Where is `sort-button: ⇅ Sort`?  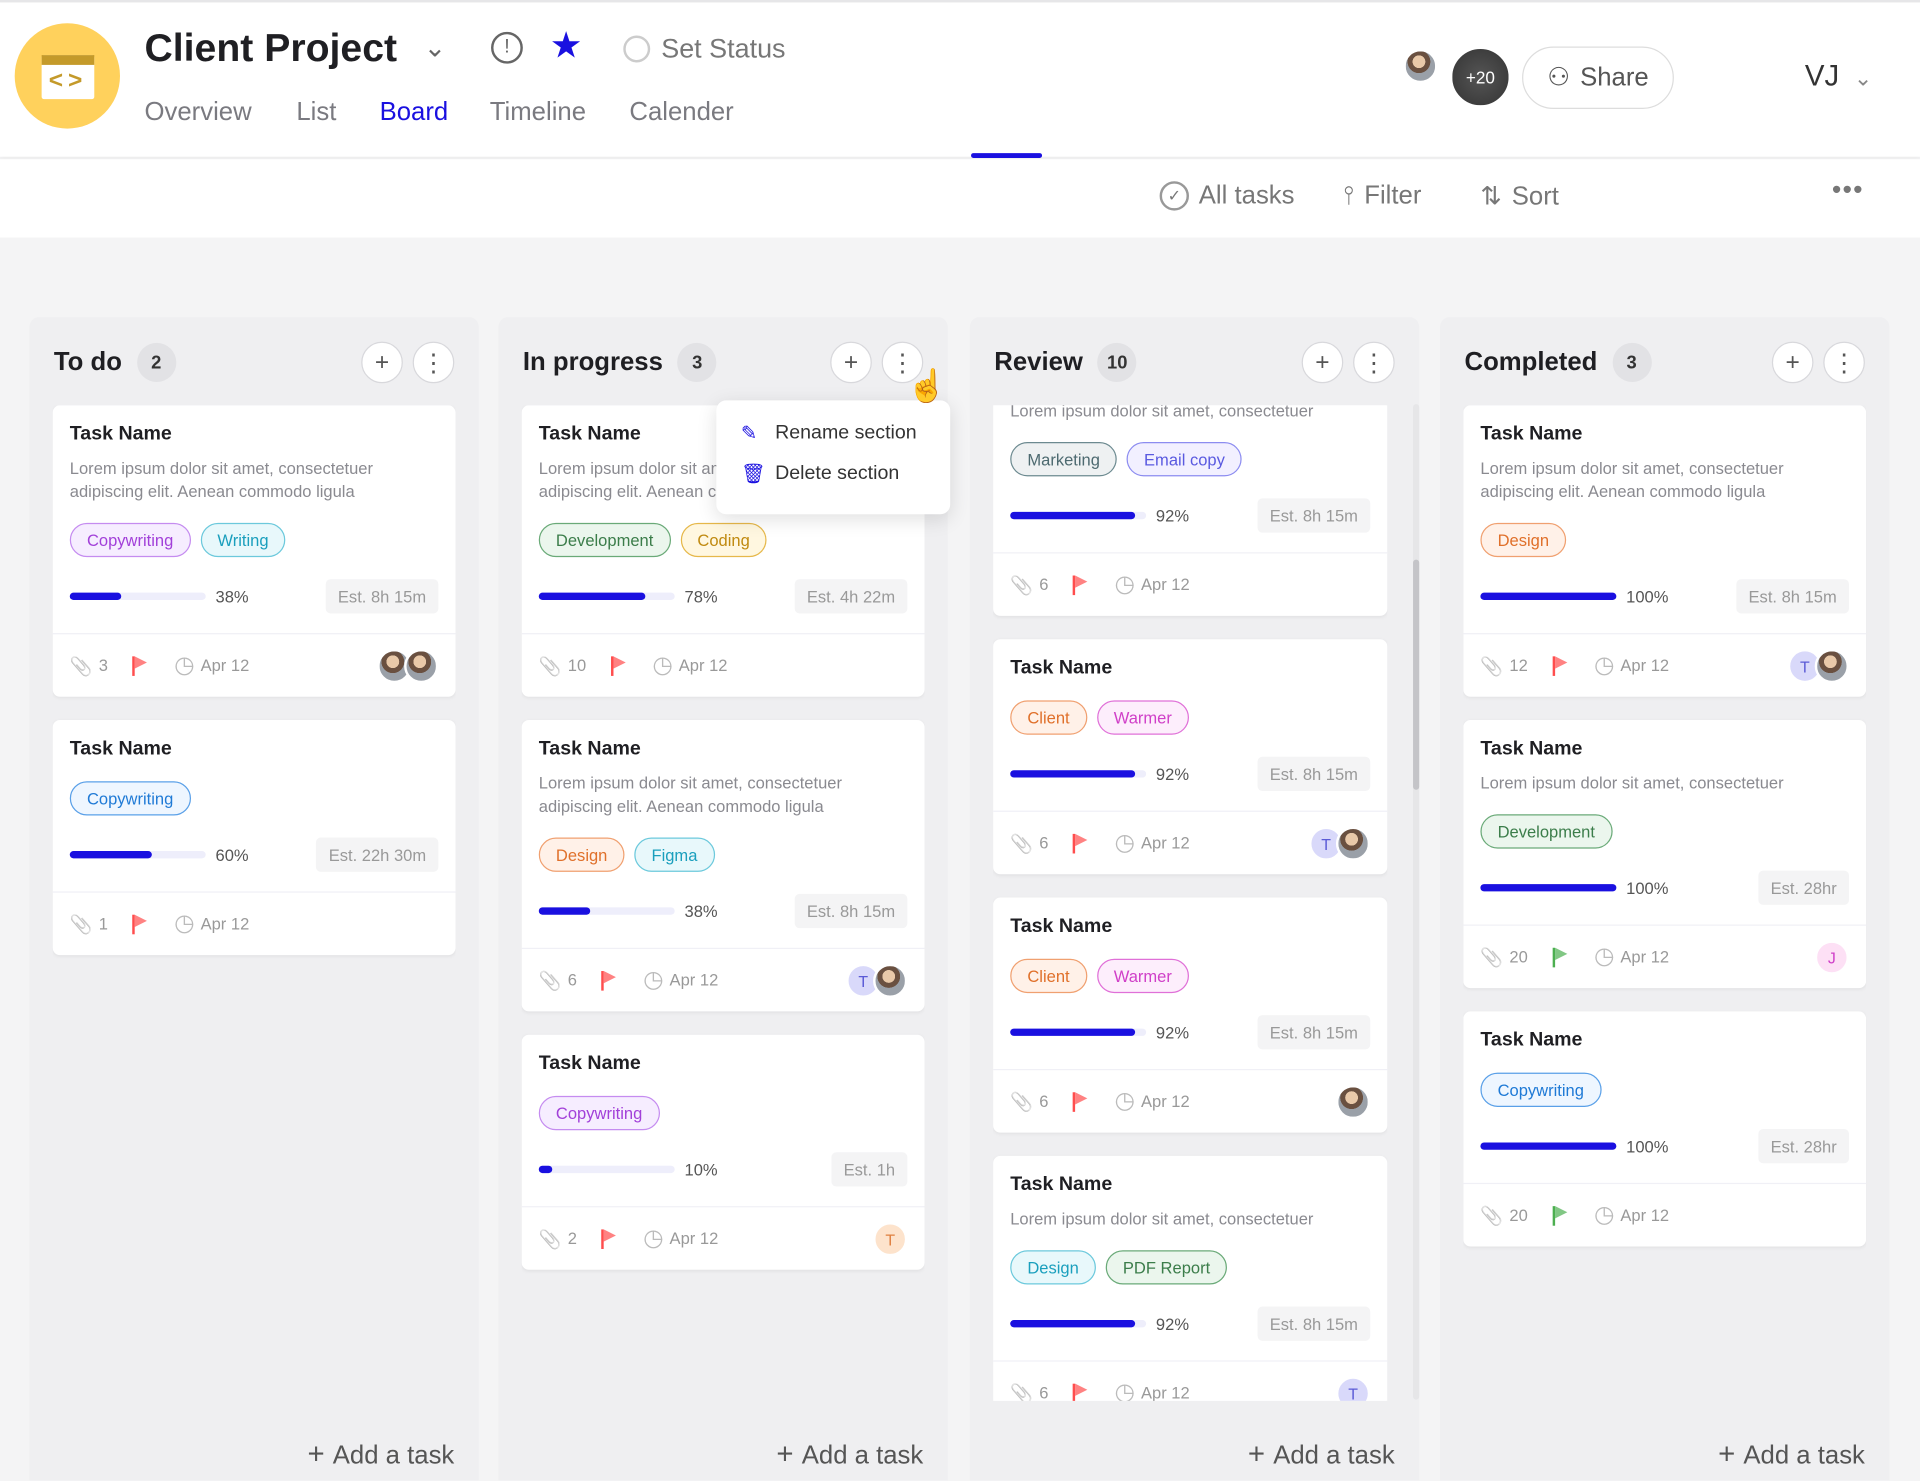
sort-button: ⇅ Sort is located at coordinates (1519, 196).